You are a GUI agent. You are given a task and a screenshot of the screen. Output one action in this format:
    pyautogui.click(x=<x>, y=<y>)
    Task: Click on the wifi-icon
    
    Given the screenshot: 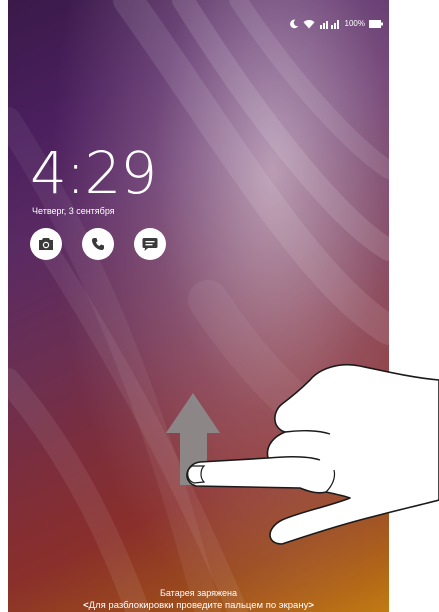 What is the action you would take?
    pyautogui.click(x=309, y=24)
    